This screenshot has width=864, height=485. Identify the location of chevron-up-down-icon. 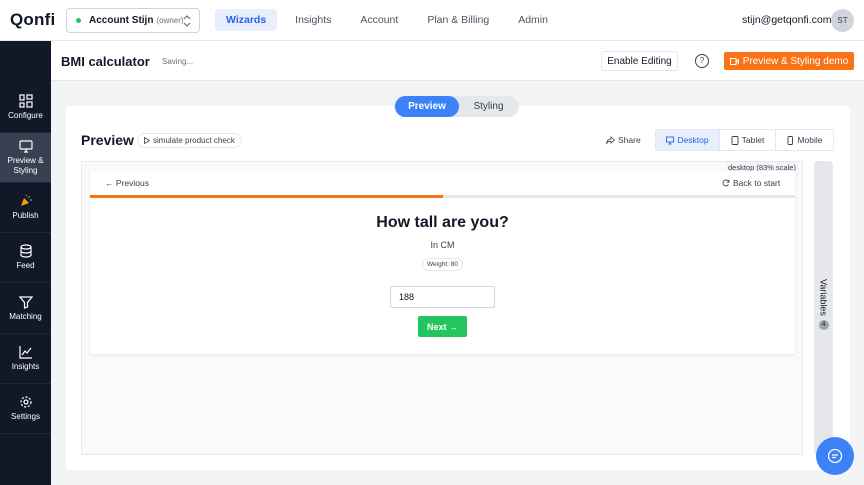
(187, 21).